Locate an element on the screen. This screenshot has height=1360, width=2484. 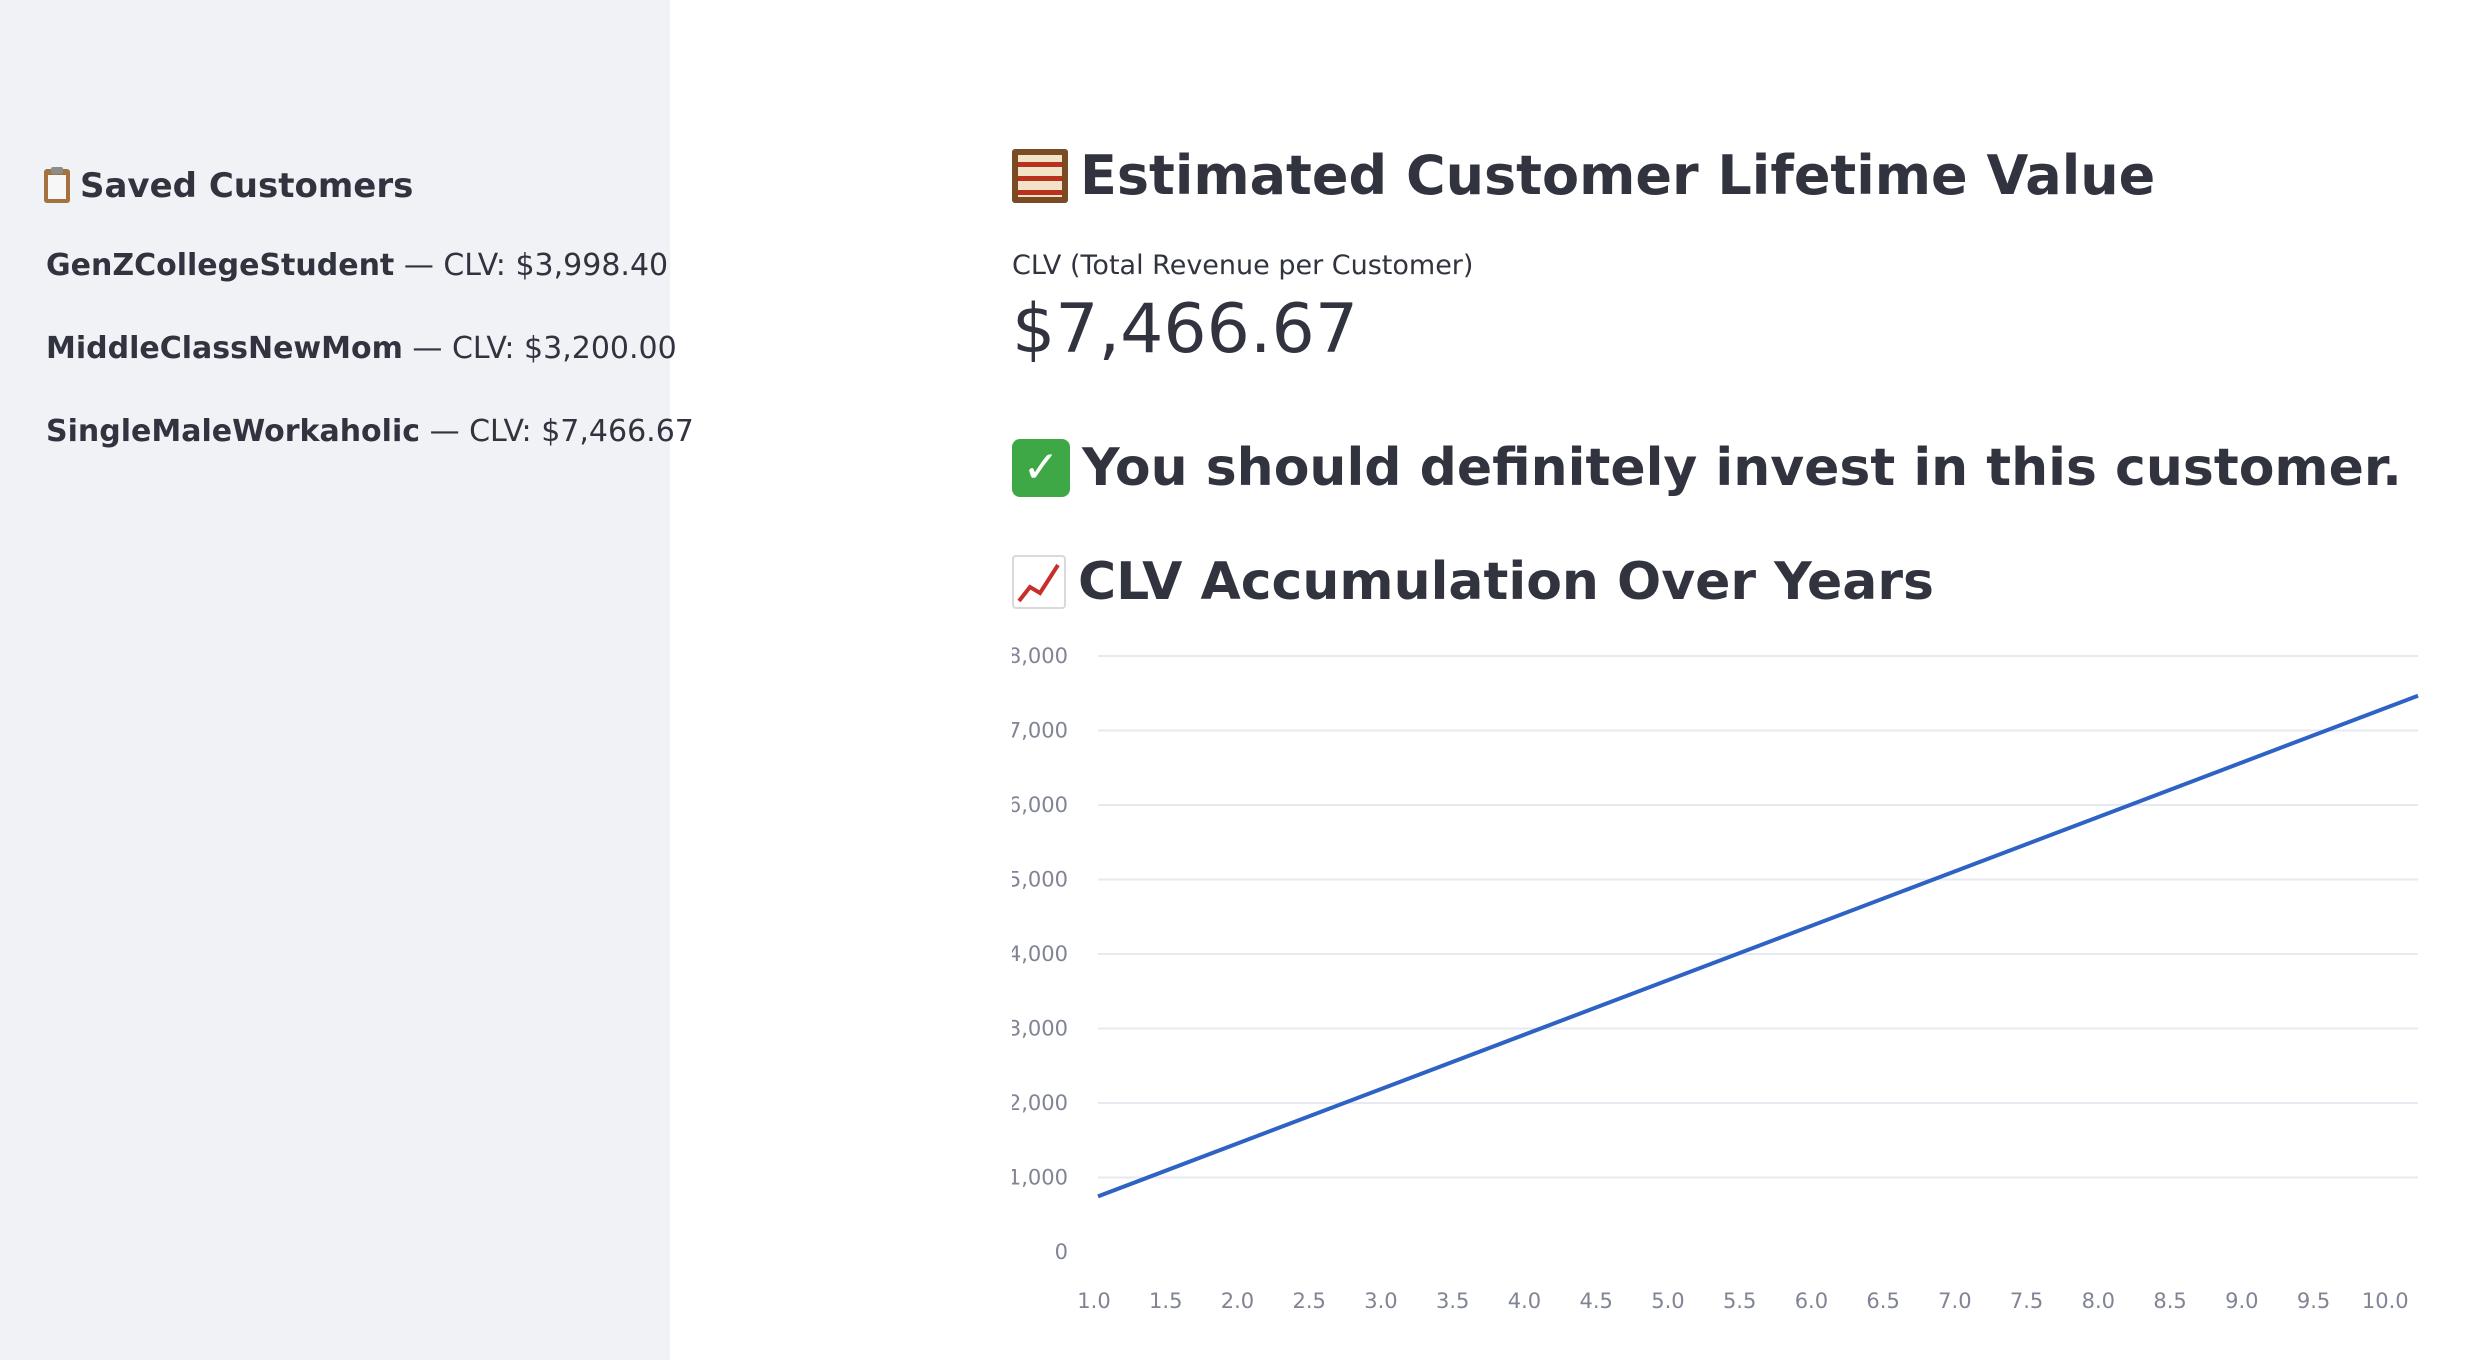
clv-heading: Estimated Customer Lifetime Value is located at coordinates (1583, 175).